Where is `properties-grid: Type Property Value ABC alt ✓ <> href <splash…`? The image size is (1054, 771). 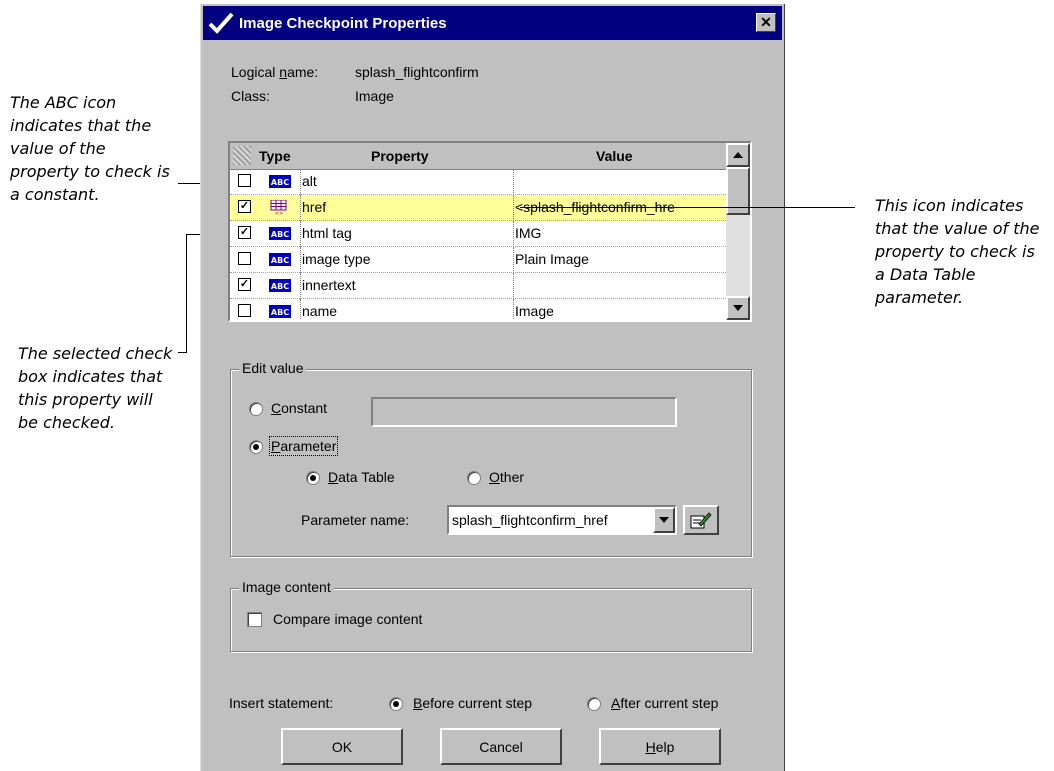 properties-grid: Type Property Value ABC alt ✓ <> href <splash… is located at coordinates (490, 231).